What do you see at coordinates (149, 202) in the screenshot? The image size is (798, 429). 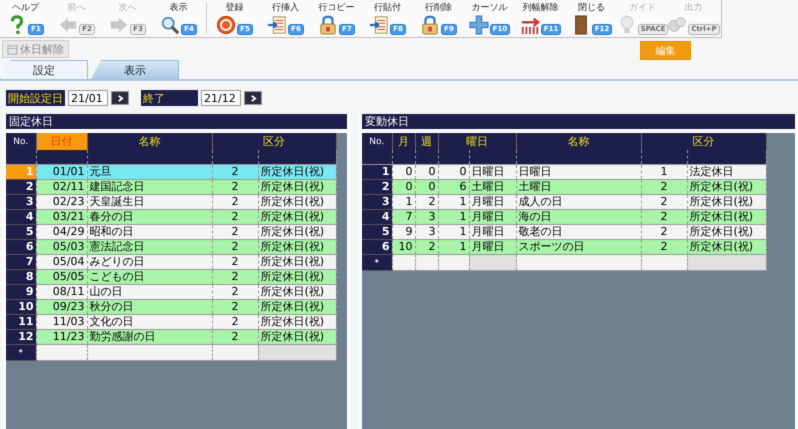 I see `table-cell: 天皇誕生日` at bounding box center [149, 202].